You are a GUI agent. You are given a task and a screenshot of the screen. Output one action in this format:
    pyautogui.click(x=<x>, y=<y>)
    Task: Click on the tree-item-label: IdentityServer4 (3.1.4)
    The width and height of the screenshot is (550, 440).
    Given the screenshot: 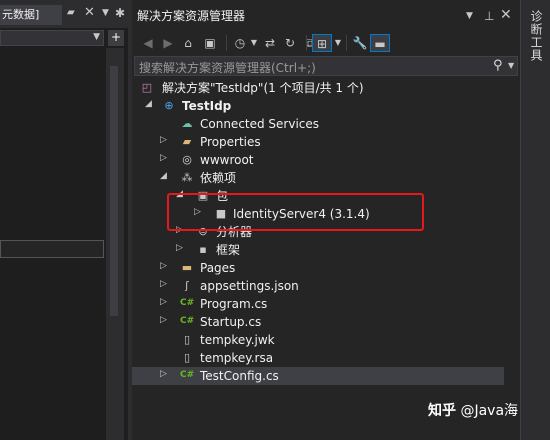 What is the action you would take?
    pyautogui.click(x=301, y=214)
    